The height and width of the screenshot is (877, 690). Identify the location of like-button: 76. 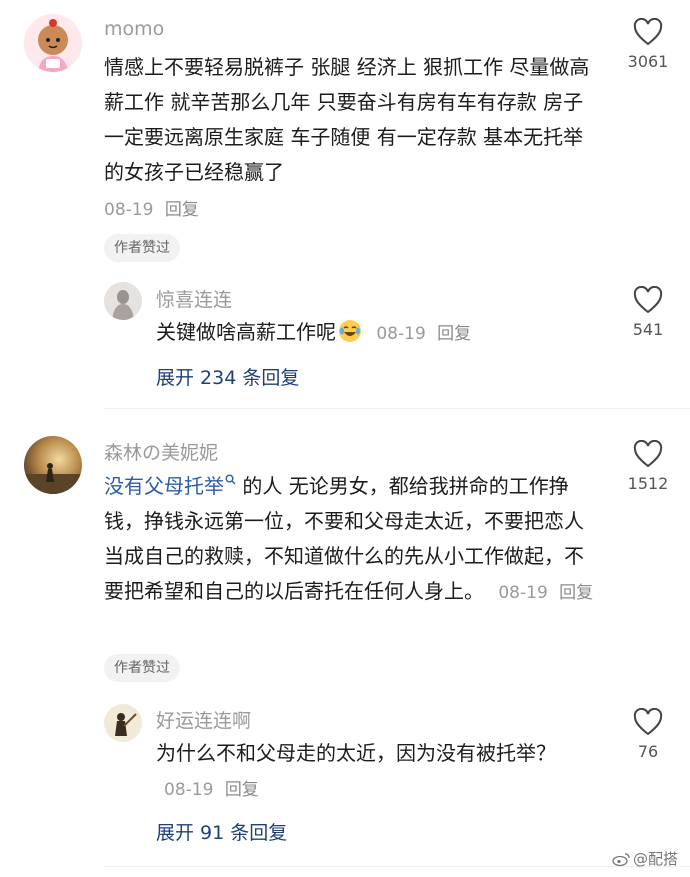
(648, 734).